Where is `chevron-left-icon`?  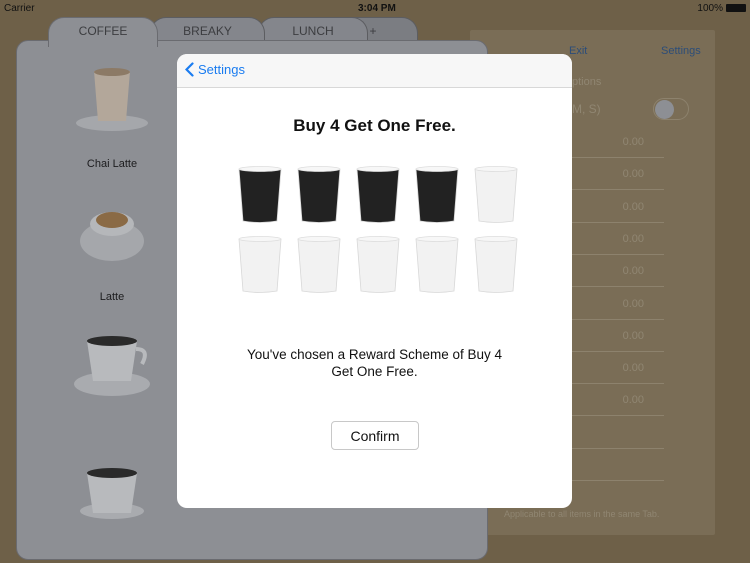
chevron-left-icon is located at coordinates (189, 69).